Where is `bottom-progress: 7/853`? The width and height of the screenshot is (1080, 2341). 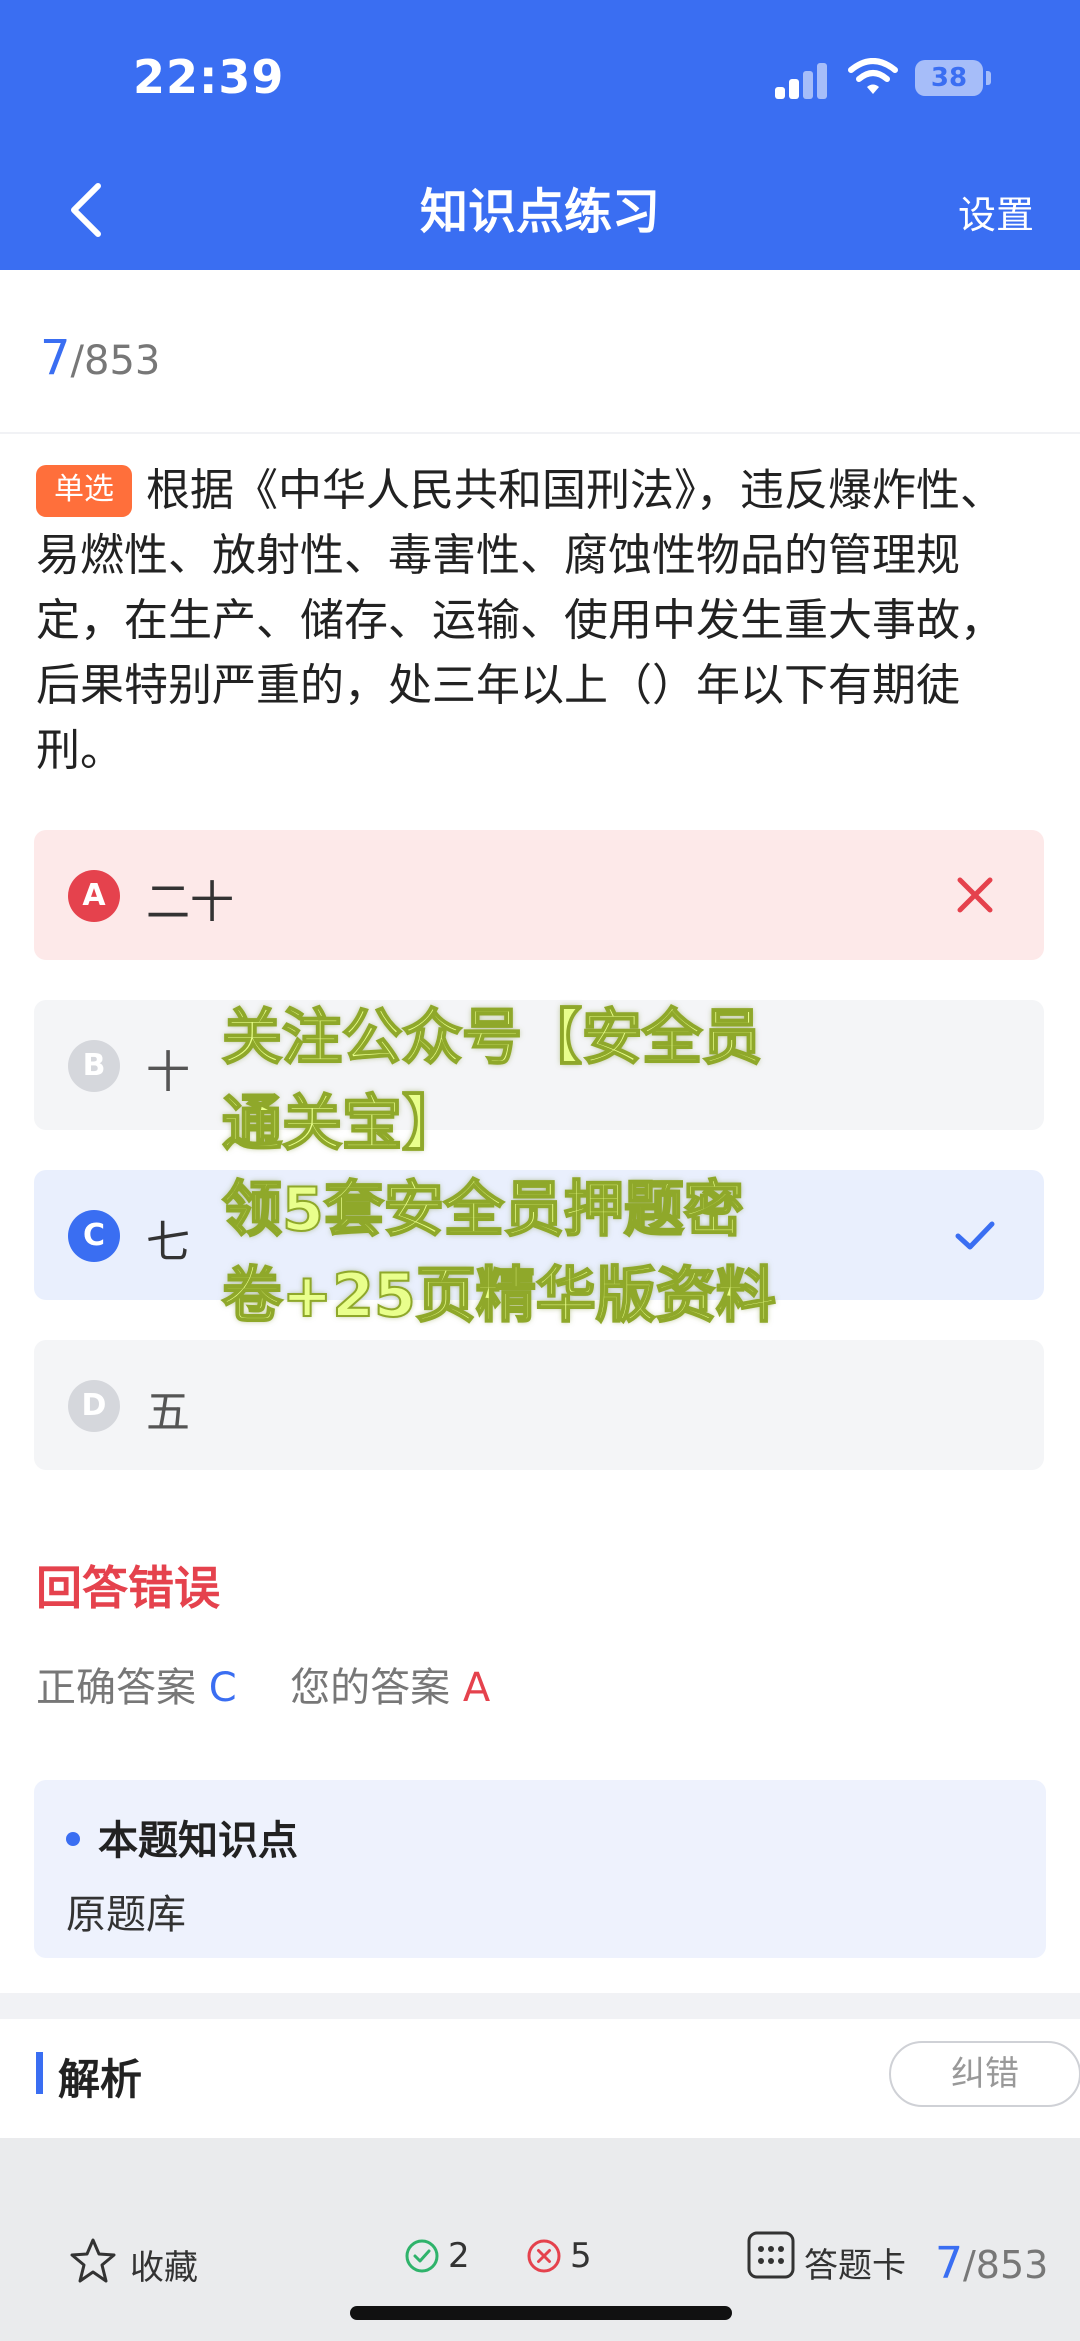 bottom-progress: 7/853 is located at coordinates (991, 2263).